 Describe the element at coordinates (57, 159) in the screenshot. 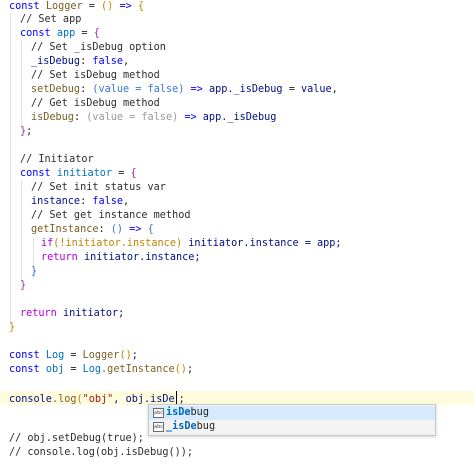

I see `code-comment: // Initiator` at that location.